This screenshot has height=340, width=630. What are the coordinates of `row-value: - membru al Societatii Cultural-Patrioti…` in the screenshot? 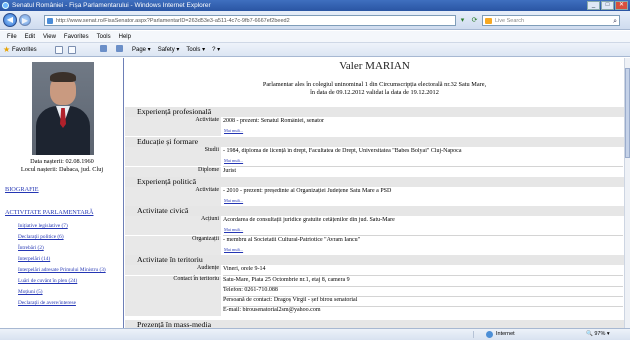 It's located at (292, 240).